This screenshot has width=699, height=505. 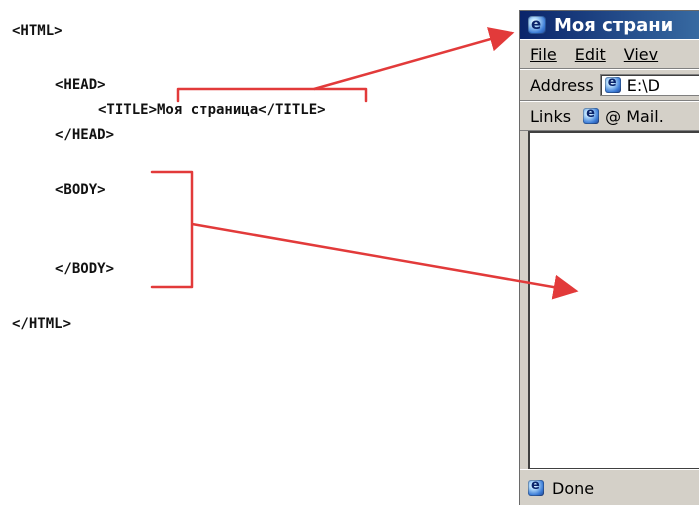 What do you see at coordinates (272, 95) in the screenshot?
I see `title-bracket` at bounding box center [272, 95].